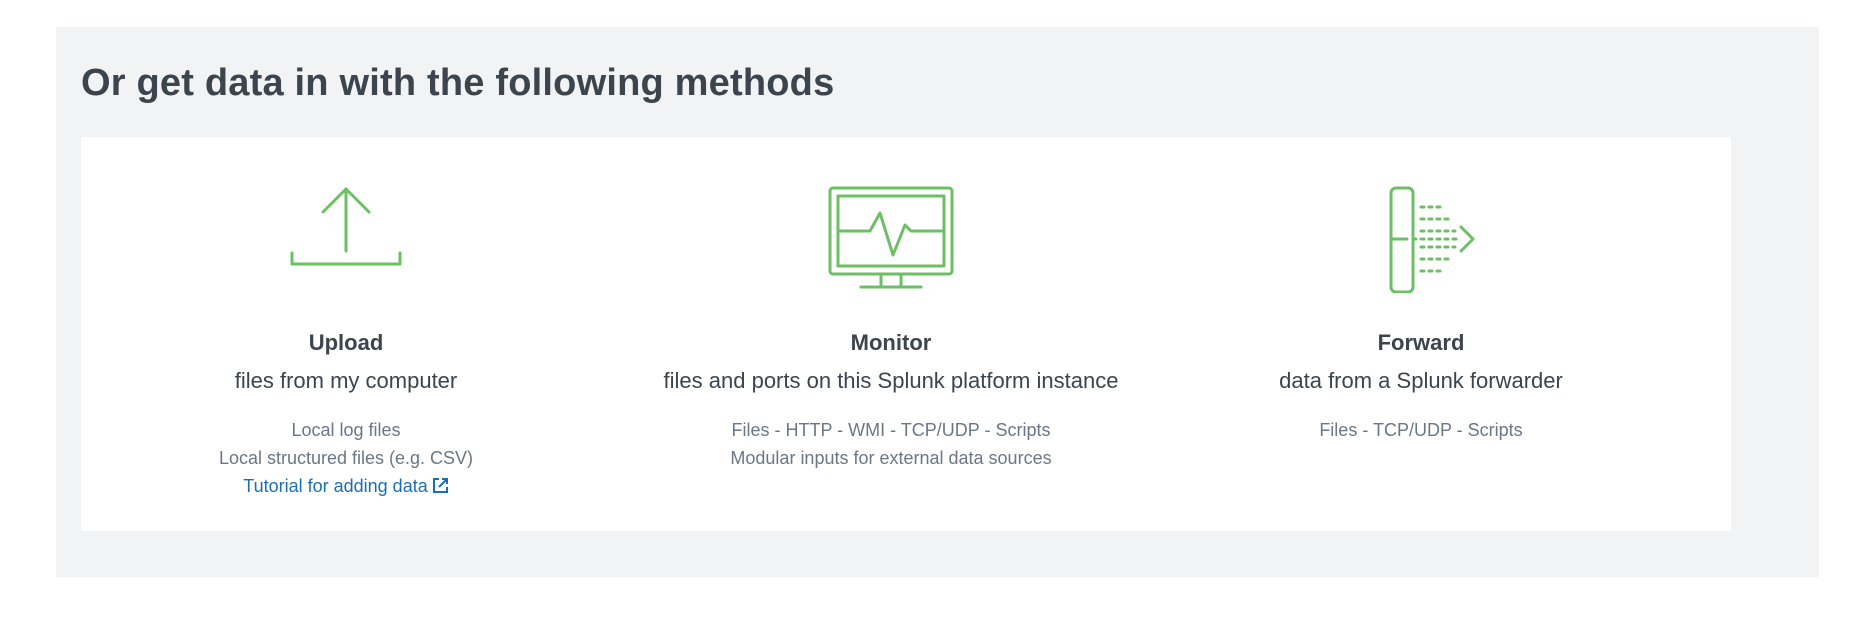 This screenshot has height=620, width=1868. I want to click on forwarder-icon, so click(1421, 241).